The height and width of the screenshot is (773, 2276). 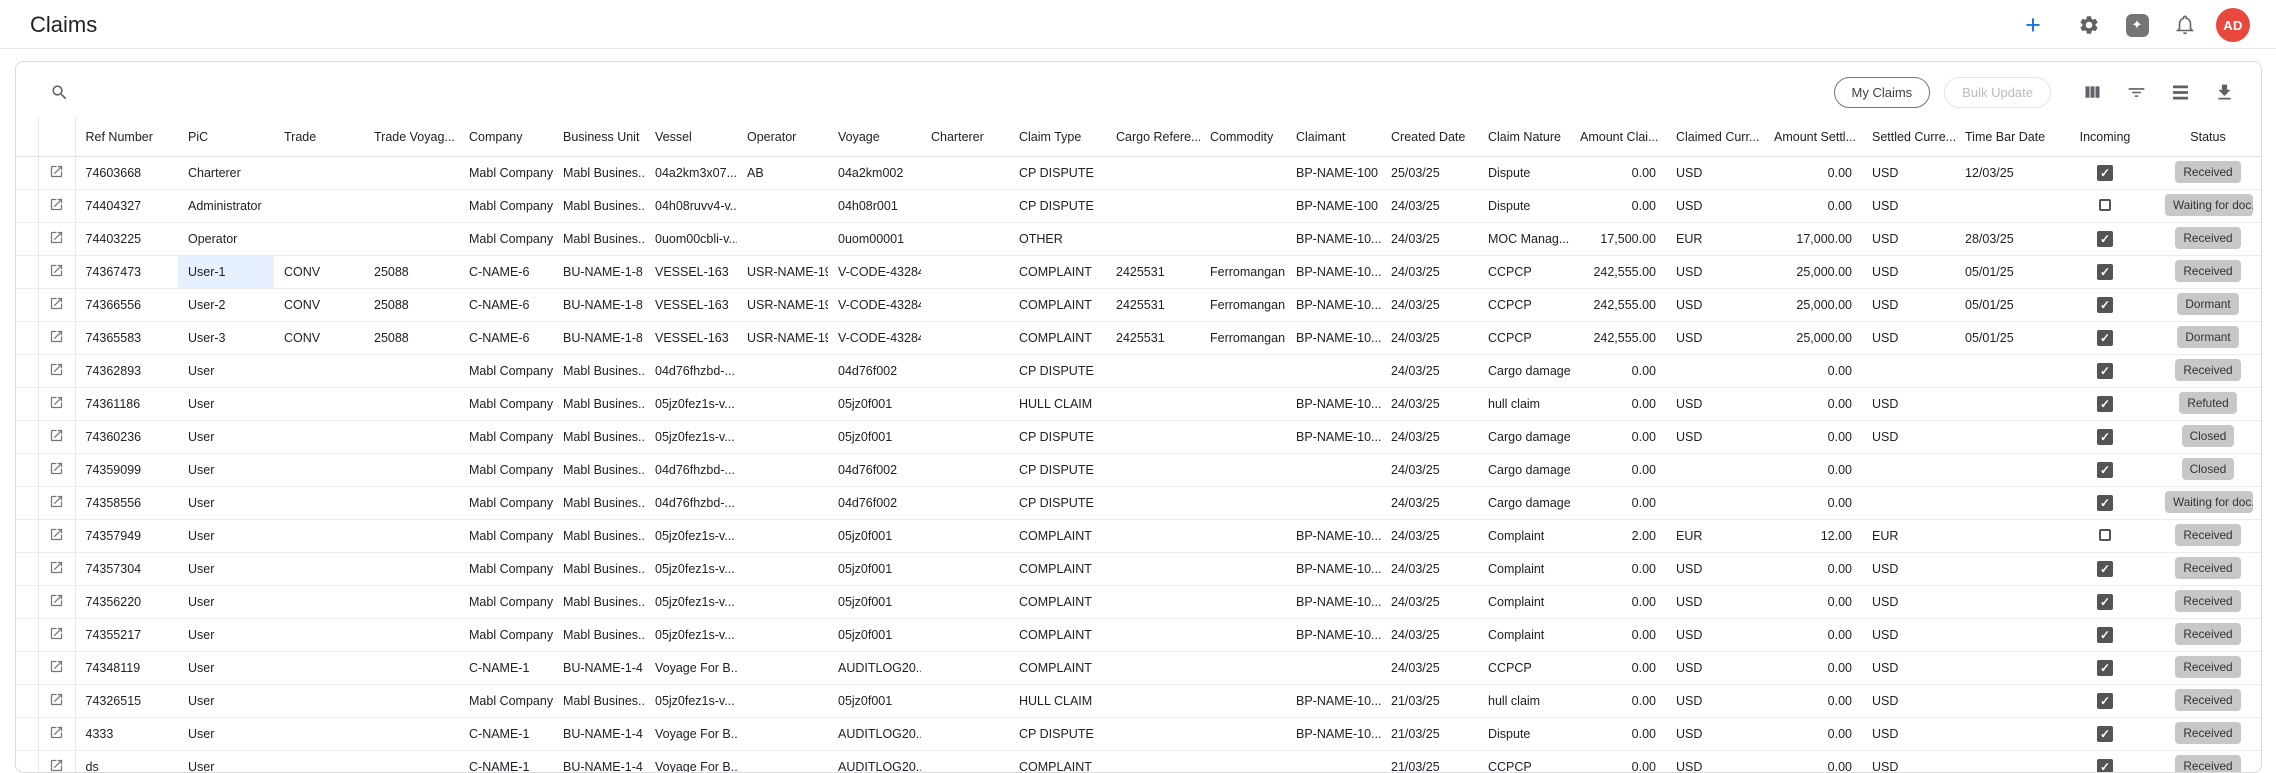 What do you see at coordinates (1057, 137) in the screenshot?
I see `column-header-claim_type: Claim Type` at bounding box center [1057, 137].